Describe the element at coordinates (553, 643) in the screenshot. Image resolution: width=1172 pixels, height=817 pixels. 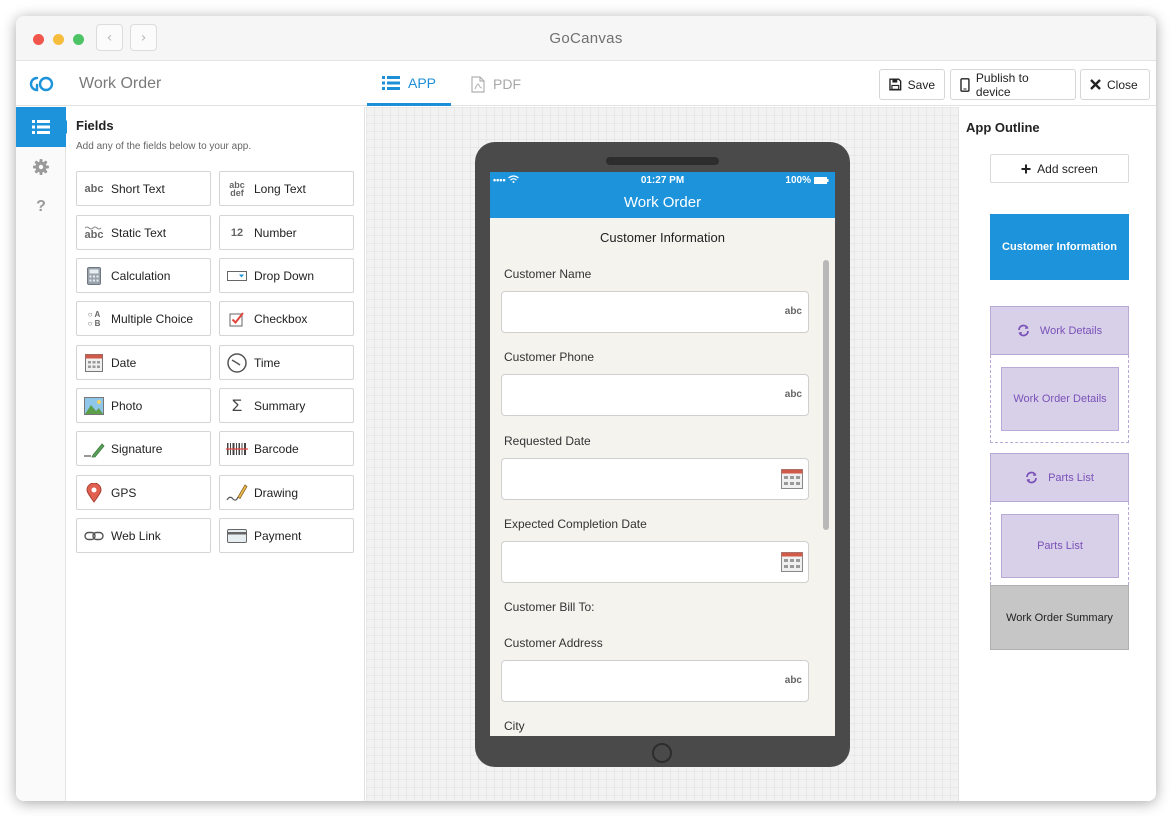
I see `field-label-customer-address: Customer Address` at that location.